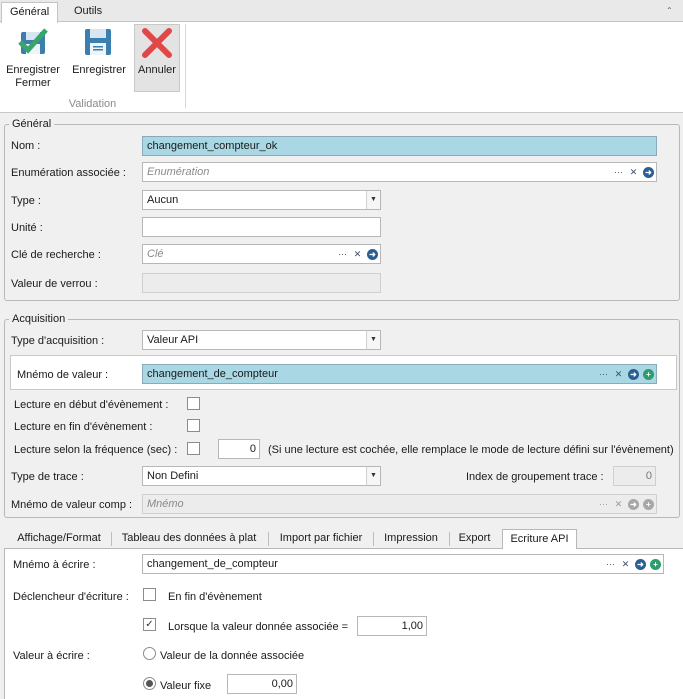 This screenshot has width=683, height=699. Describe the element at coordinates (399, 146) in the screenshot. I see `nom-field: changement_compteur_ok` at that location.